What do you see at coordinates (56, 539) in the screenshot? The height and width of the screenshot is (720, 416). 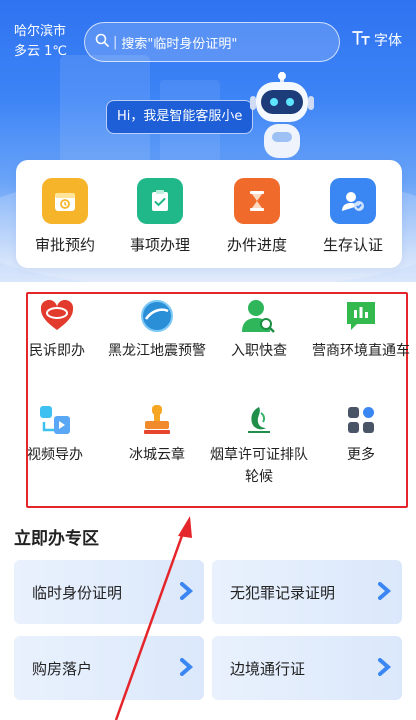 I see `section-title: 立即办专区` at bounding box center [56, 539].